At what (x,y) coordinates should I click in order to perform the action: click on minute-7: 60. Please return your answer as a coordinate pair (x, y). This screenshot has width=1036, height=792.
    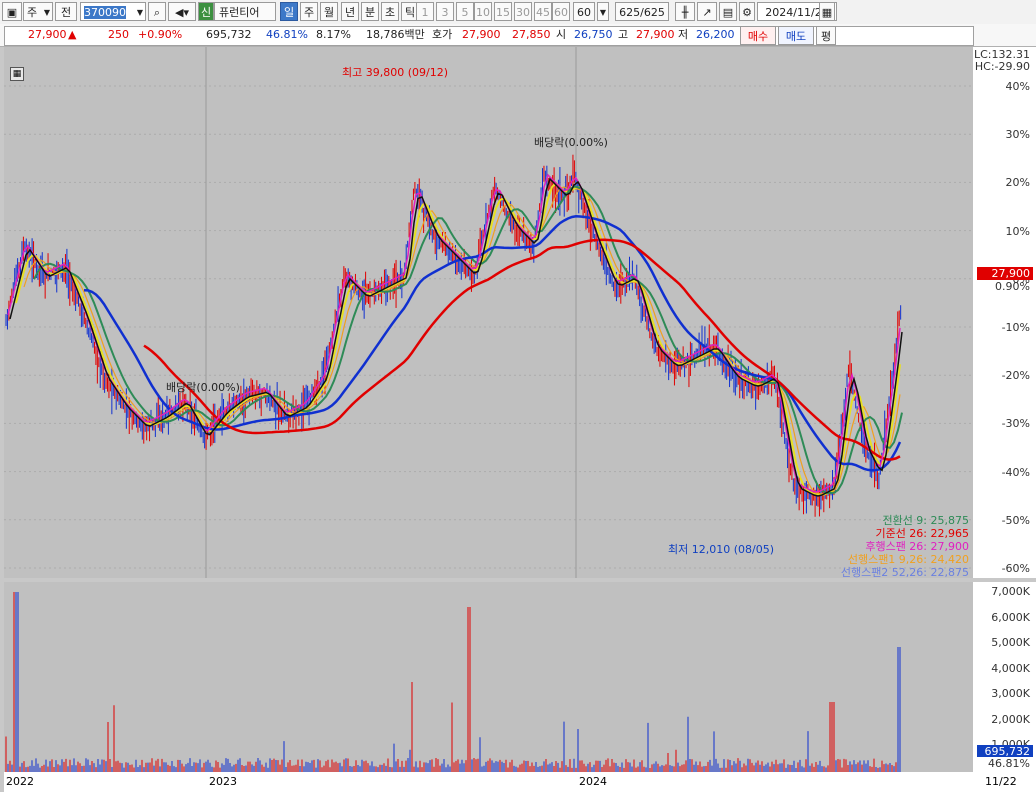
    Looking at the image, I should click on (561, 11).